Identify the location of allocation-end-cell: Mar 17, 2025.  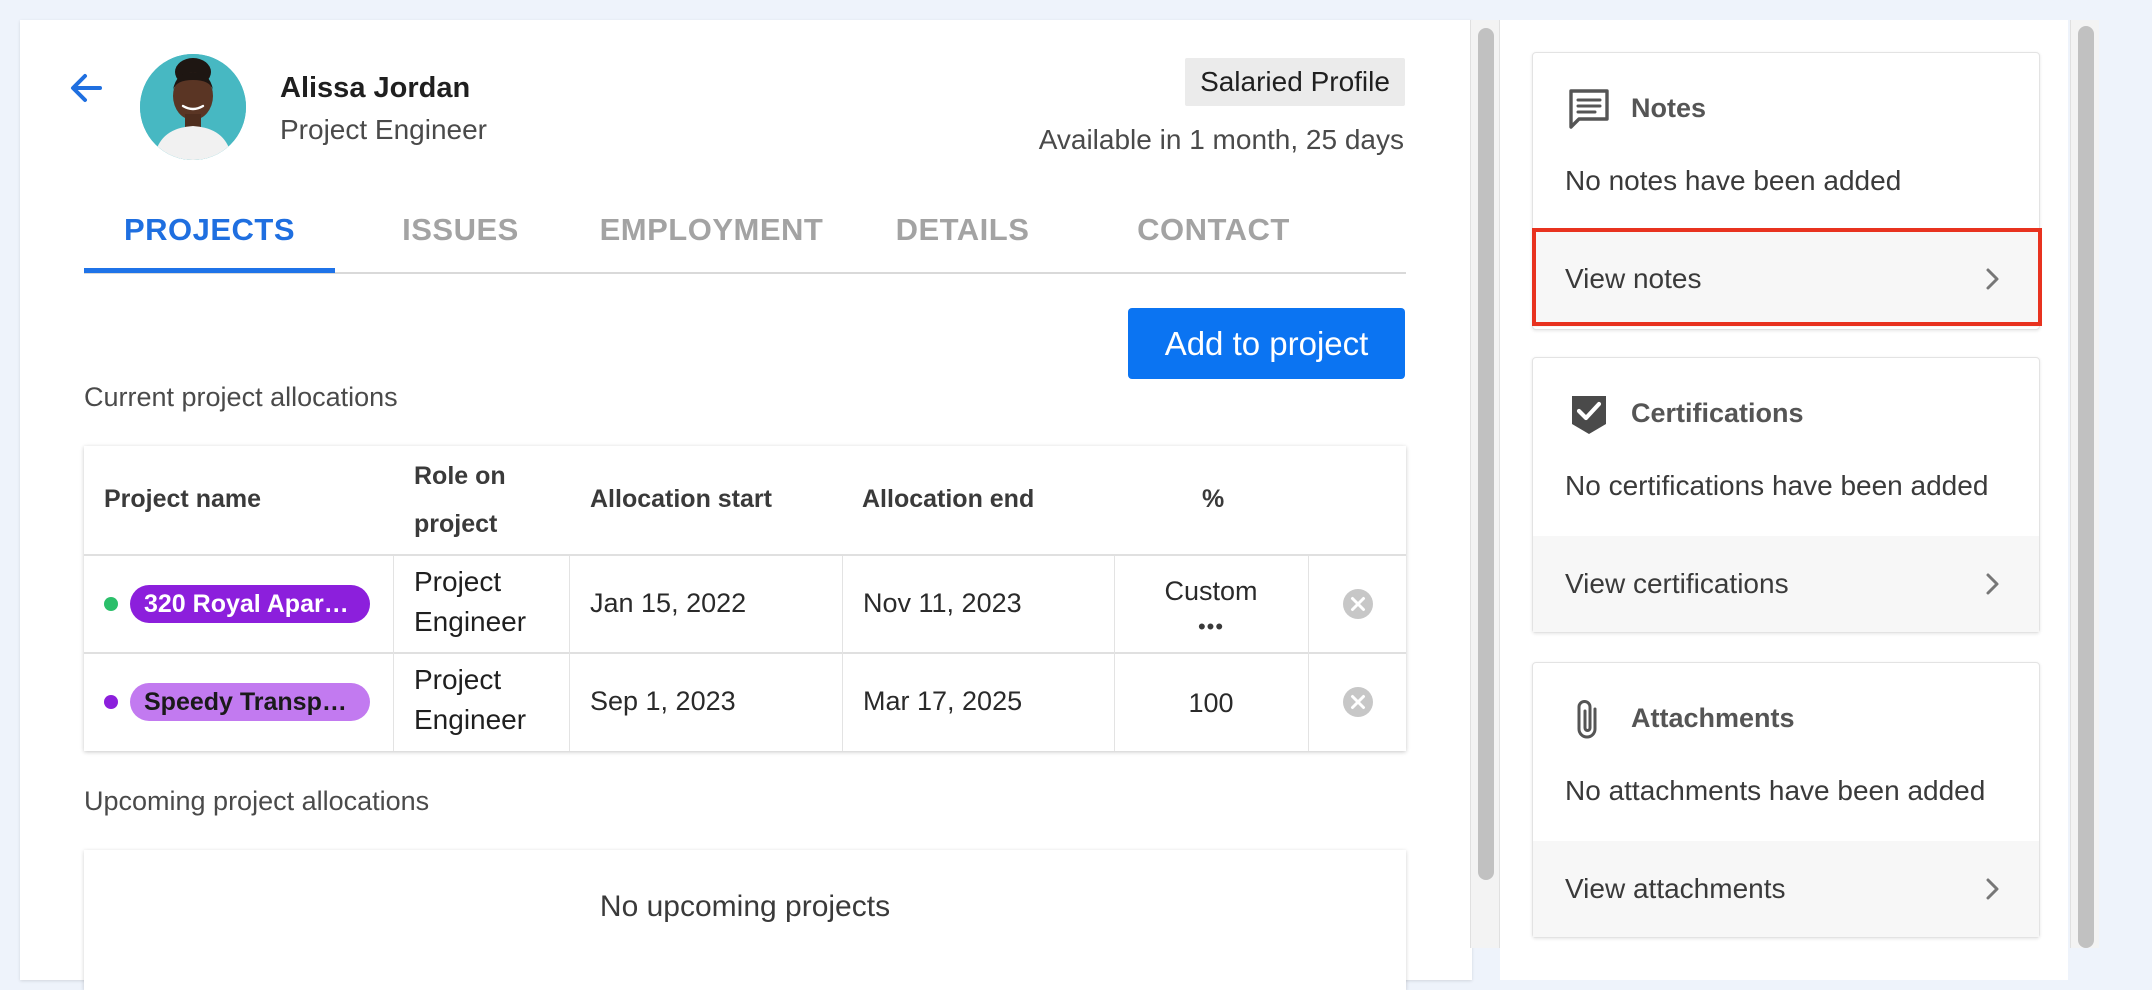
(943, 701).